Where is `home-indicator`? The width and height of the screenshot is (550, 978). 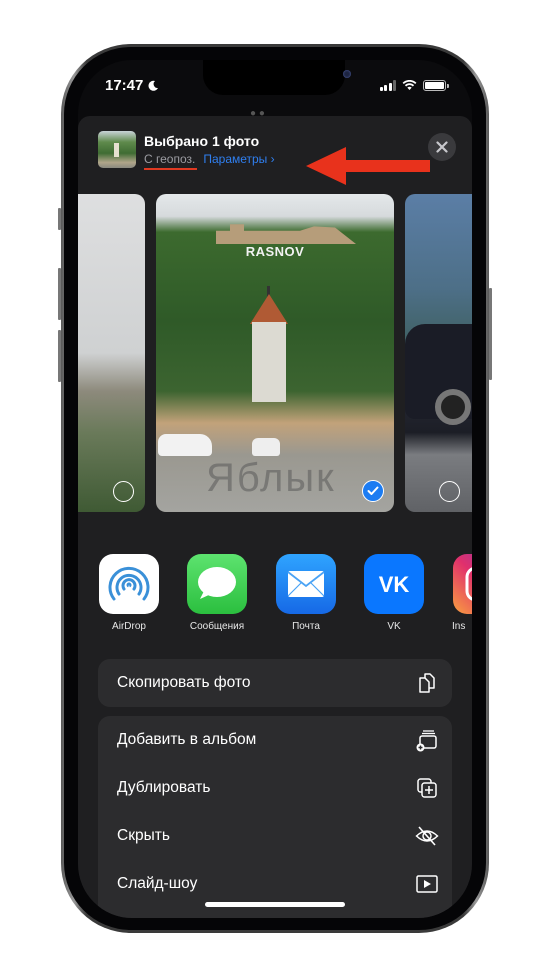 home-indicator is located at coordinates (275, 904).